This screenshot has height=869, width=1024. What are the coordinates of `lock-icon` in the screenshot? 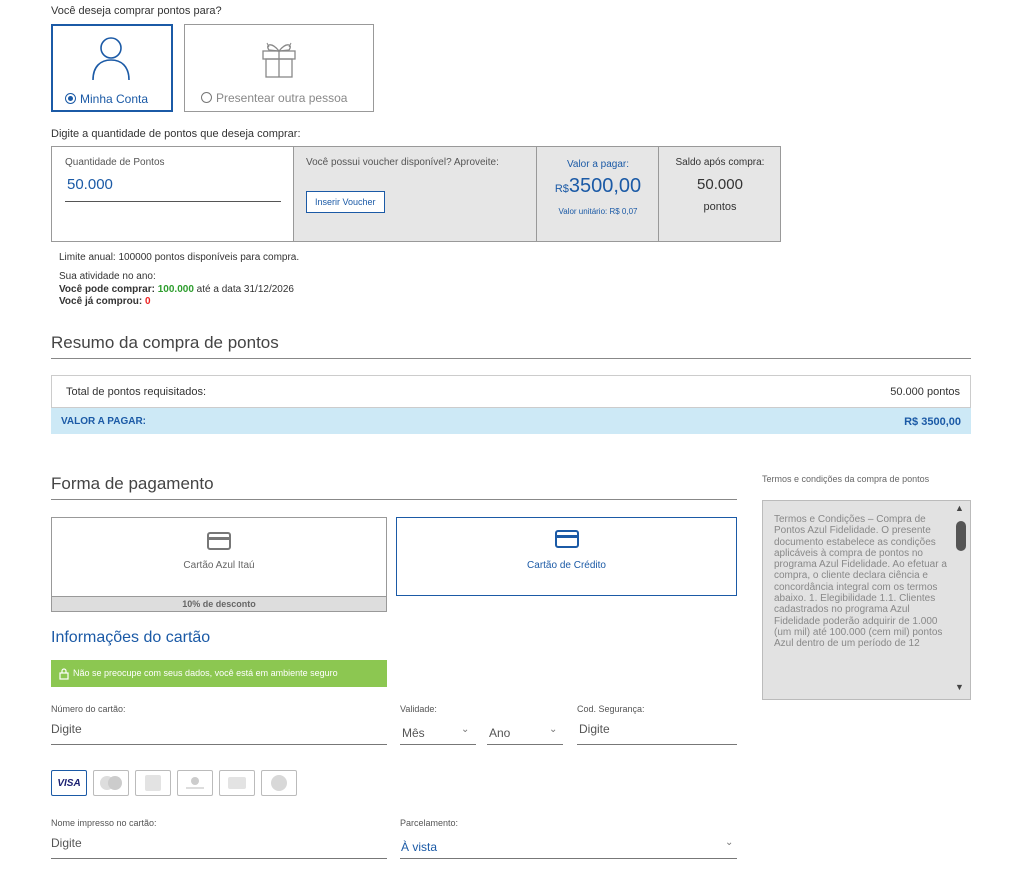 It's located at (64, 676).